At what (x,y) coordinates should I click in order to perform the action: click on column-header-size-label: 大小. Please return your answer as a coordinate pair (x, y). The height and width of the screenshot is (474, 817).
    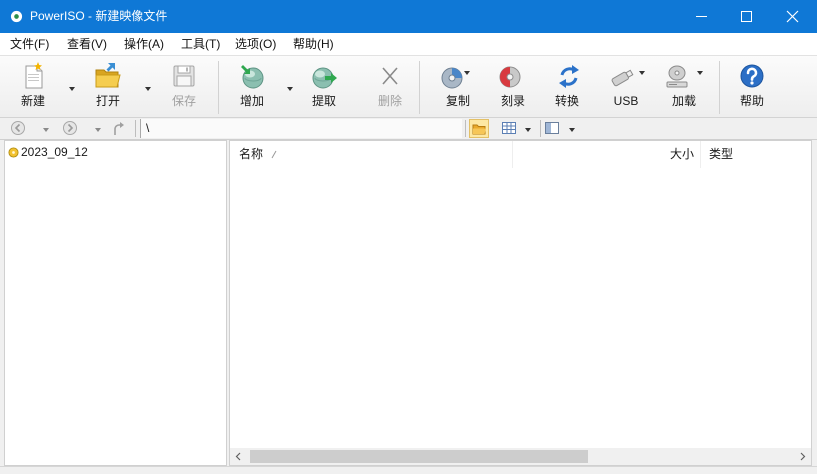
    Looking at the image, I should click on (681, 154).